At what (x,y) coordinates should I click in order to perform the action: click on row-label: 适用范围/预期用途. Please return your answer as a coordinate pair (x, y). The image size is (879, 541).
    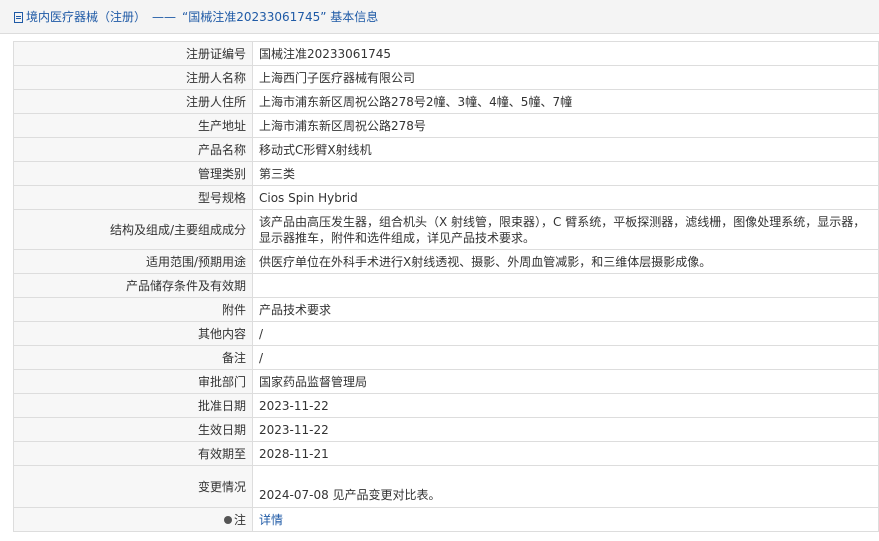
    Looking at the image, I should click on (133, 261).